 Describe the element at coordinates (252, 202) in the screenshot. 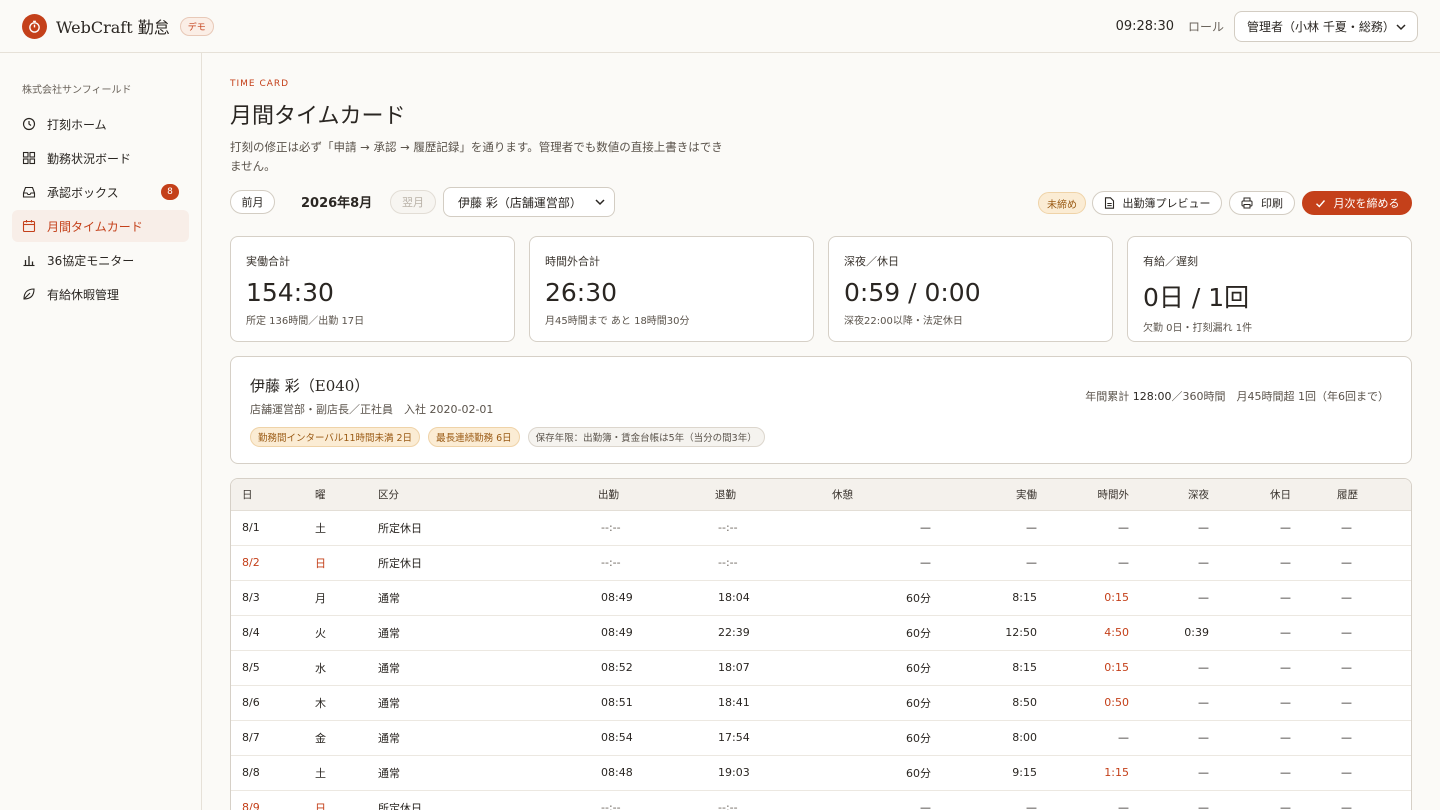

I see `prev-month-button: 前月` at that location.